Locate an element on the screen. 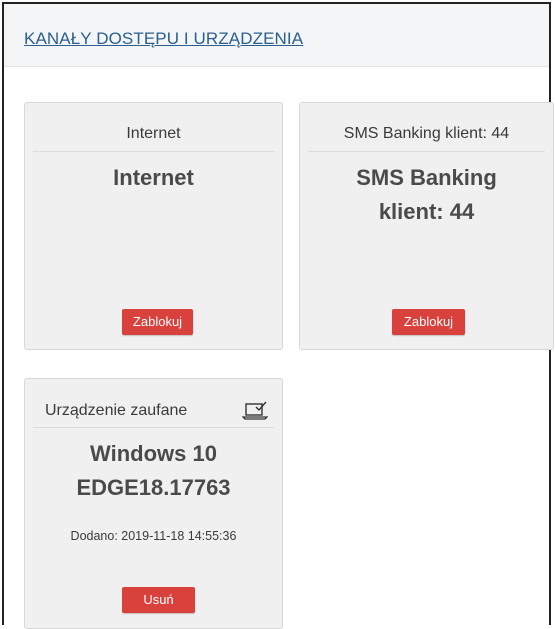  card-title-line: klient: 44 is located at coordinates (426, 211).